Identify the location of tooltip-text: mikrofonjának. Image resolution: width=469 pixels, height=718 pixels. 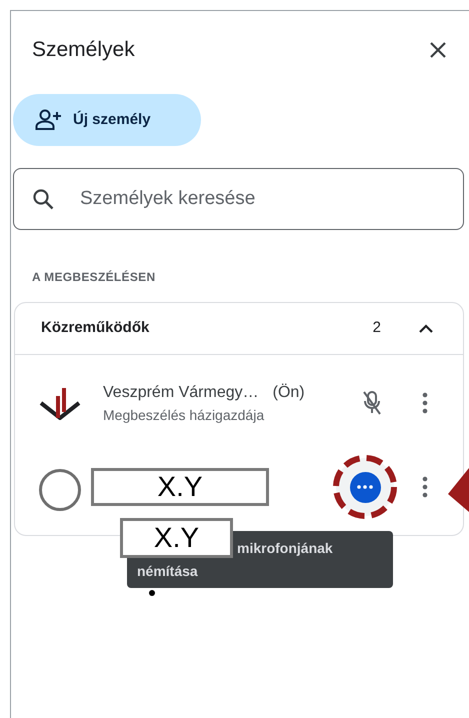
(285, 548).